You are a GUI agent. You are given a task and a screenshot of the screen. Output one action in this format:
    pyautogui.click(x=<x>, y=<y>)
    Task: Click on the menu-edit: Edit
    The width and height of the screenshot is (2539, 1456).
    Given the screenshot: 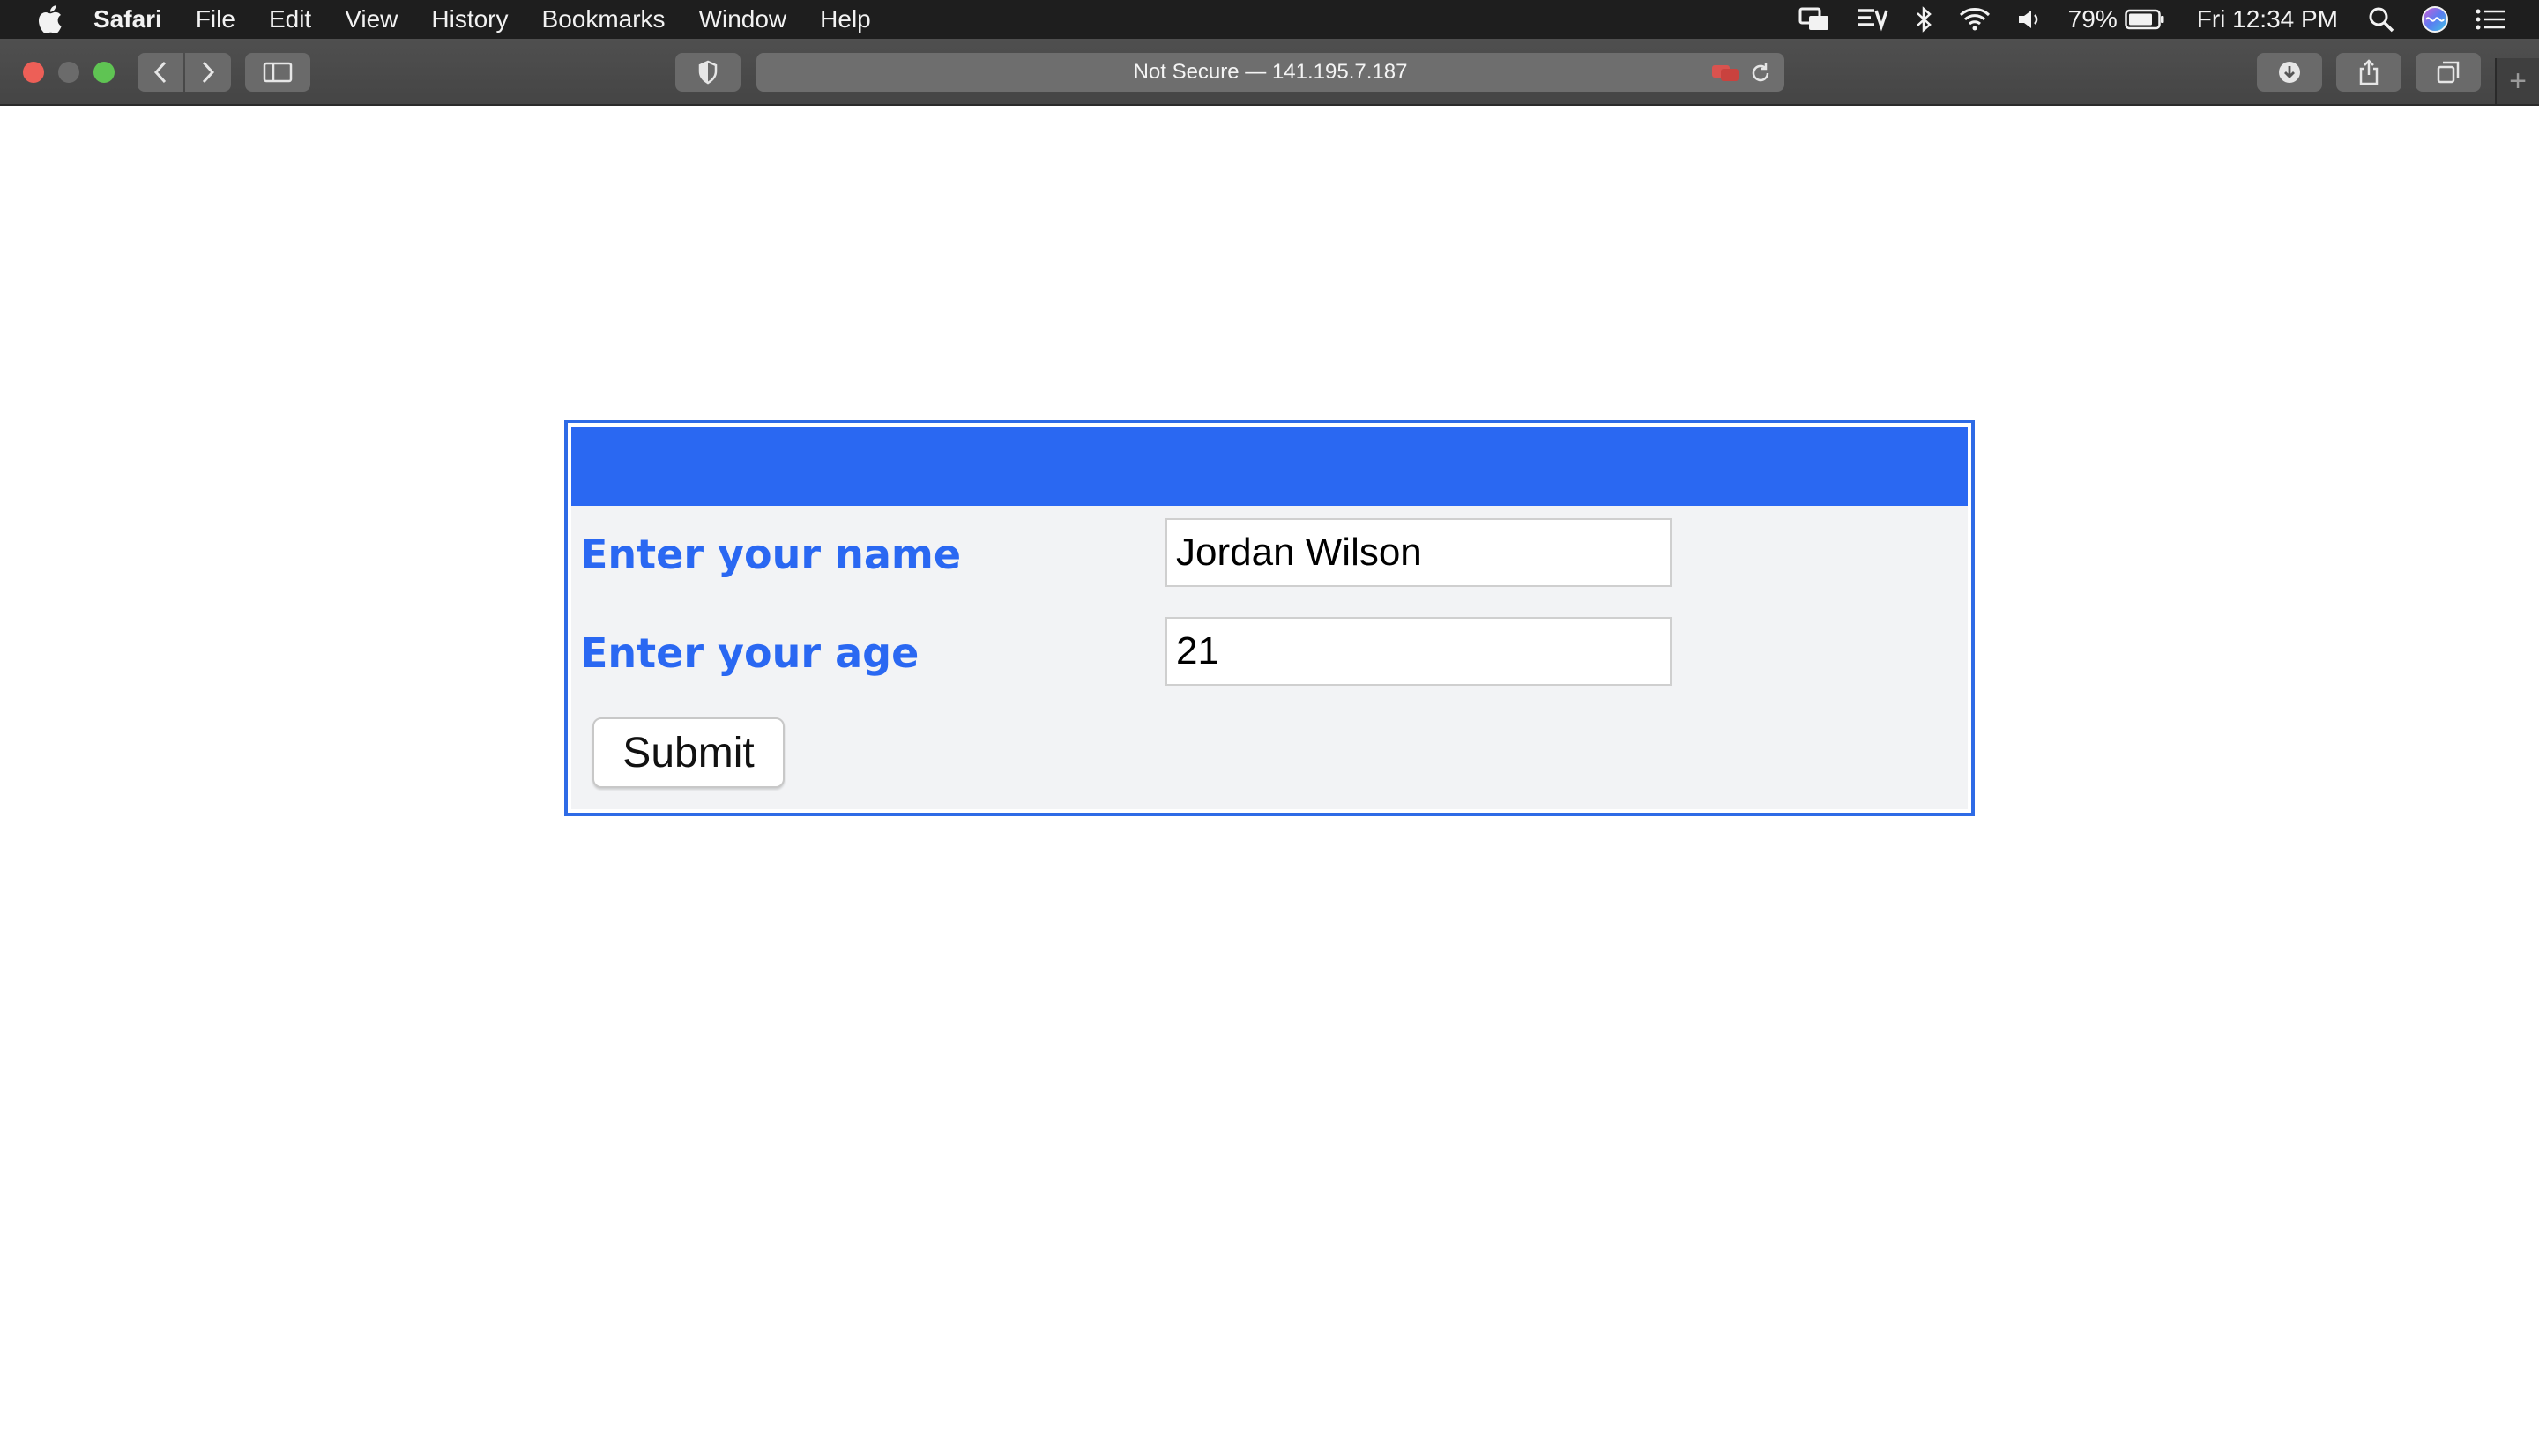 What is the action you would take?
    pyautogui.click(x=290, y=19)
    